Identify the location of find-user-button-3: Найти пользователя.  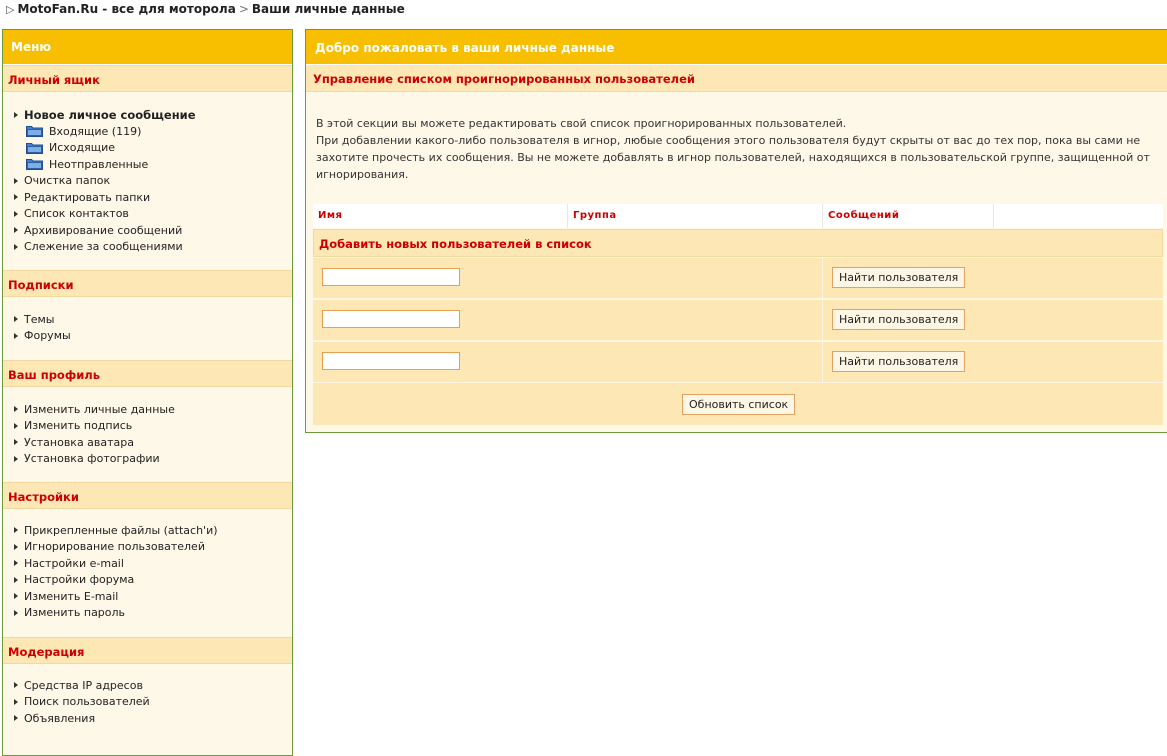
(899, 361).